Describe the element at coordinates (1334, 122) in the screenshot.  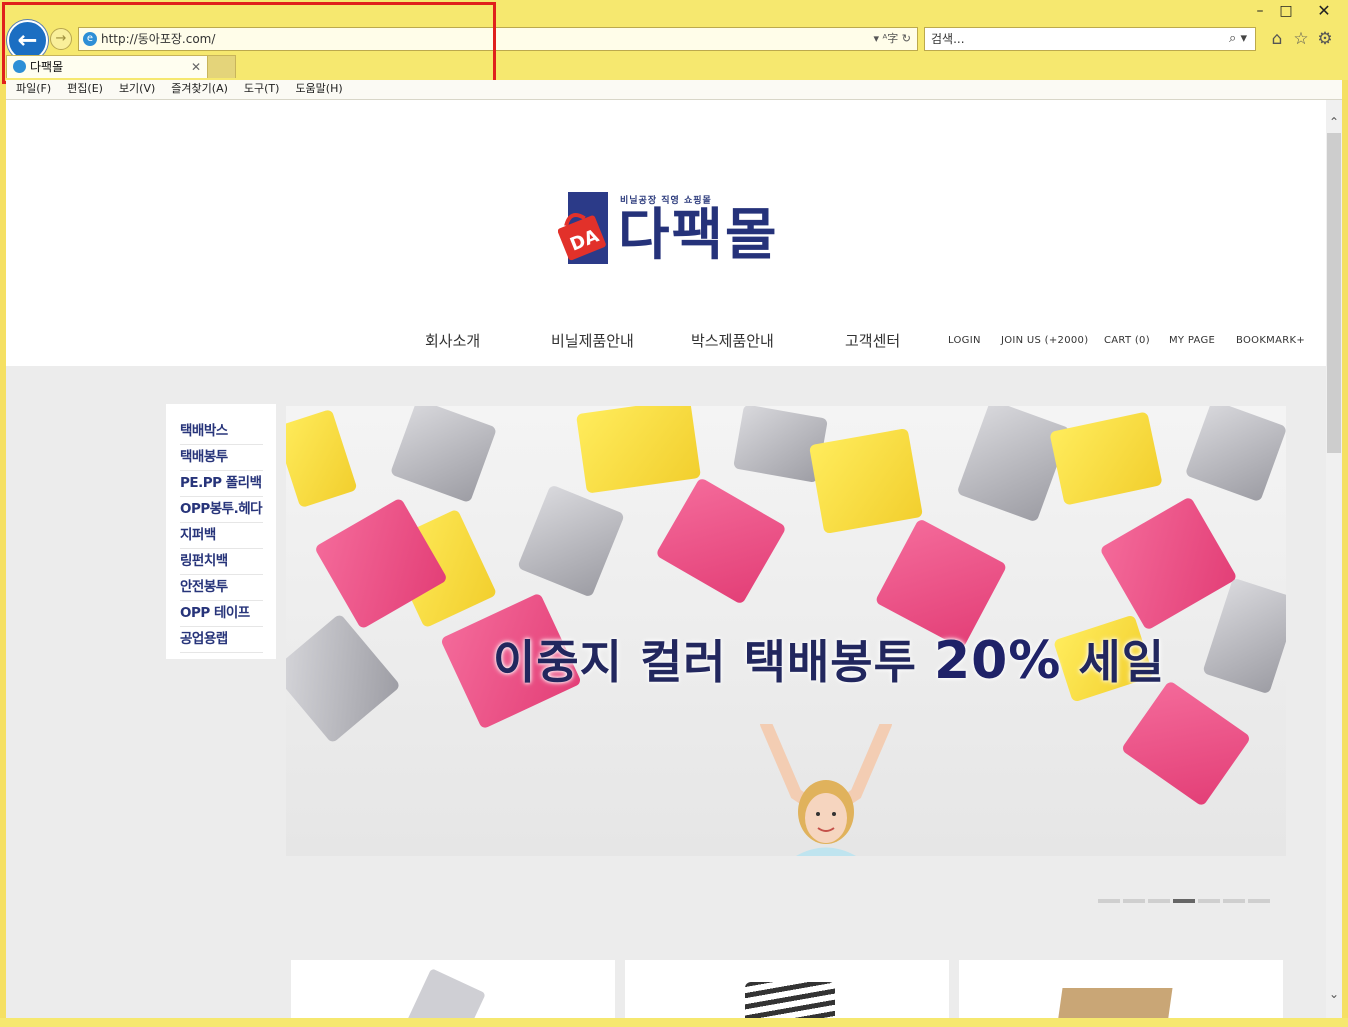
I see `scroll-up-icon: ⌃` at that location.